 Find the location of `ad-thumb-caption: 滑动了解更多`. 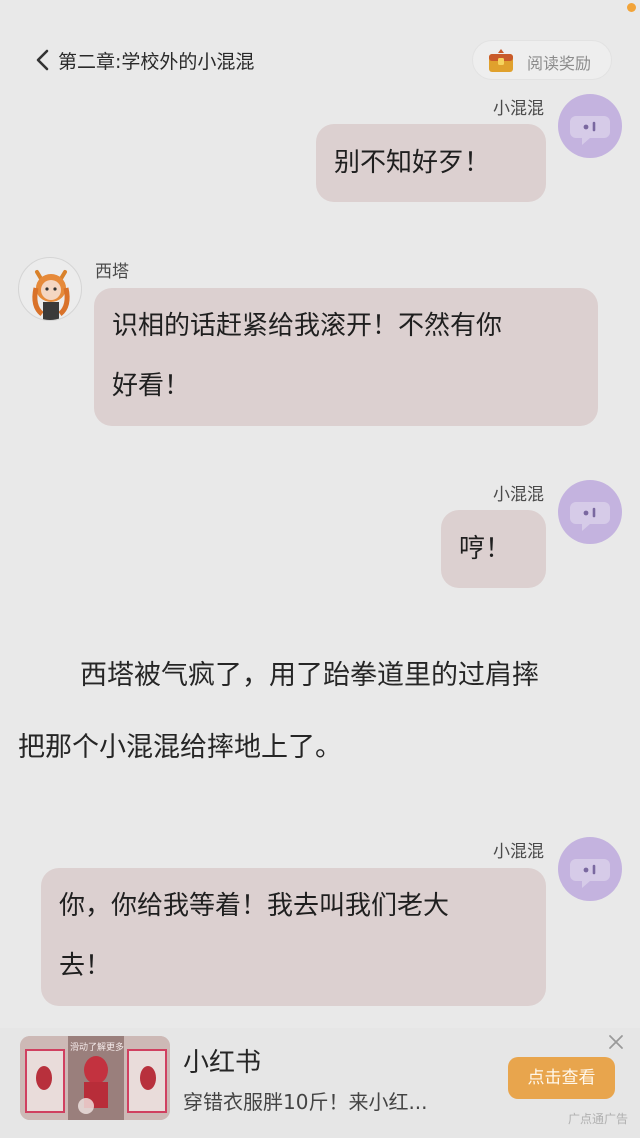

ad-thumb-caption: 滑动了解更多 is located at coordinates (97, 1048).